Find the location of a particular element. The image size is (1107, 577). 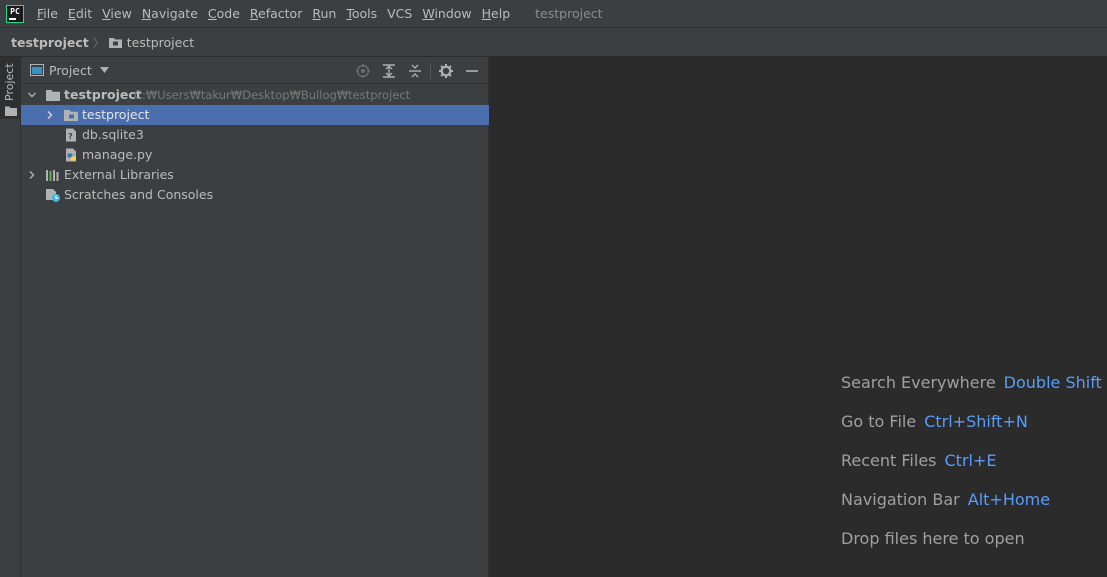

breadcrumb: testproject 〉 testproject is located at coordinates (553, 42).